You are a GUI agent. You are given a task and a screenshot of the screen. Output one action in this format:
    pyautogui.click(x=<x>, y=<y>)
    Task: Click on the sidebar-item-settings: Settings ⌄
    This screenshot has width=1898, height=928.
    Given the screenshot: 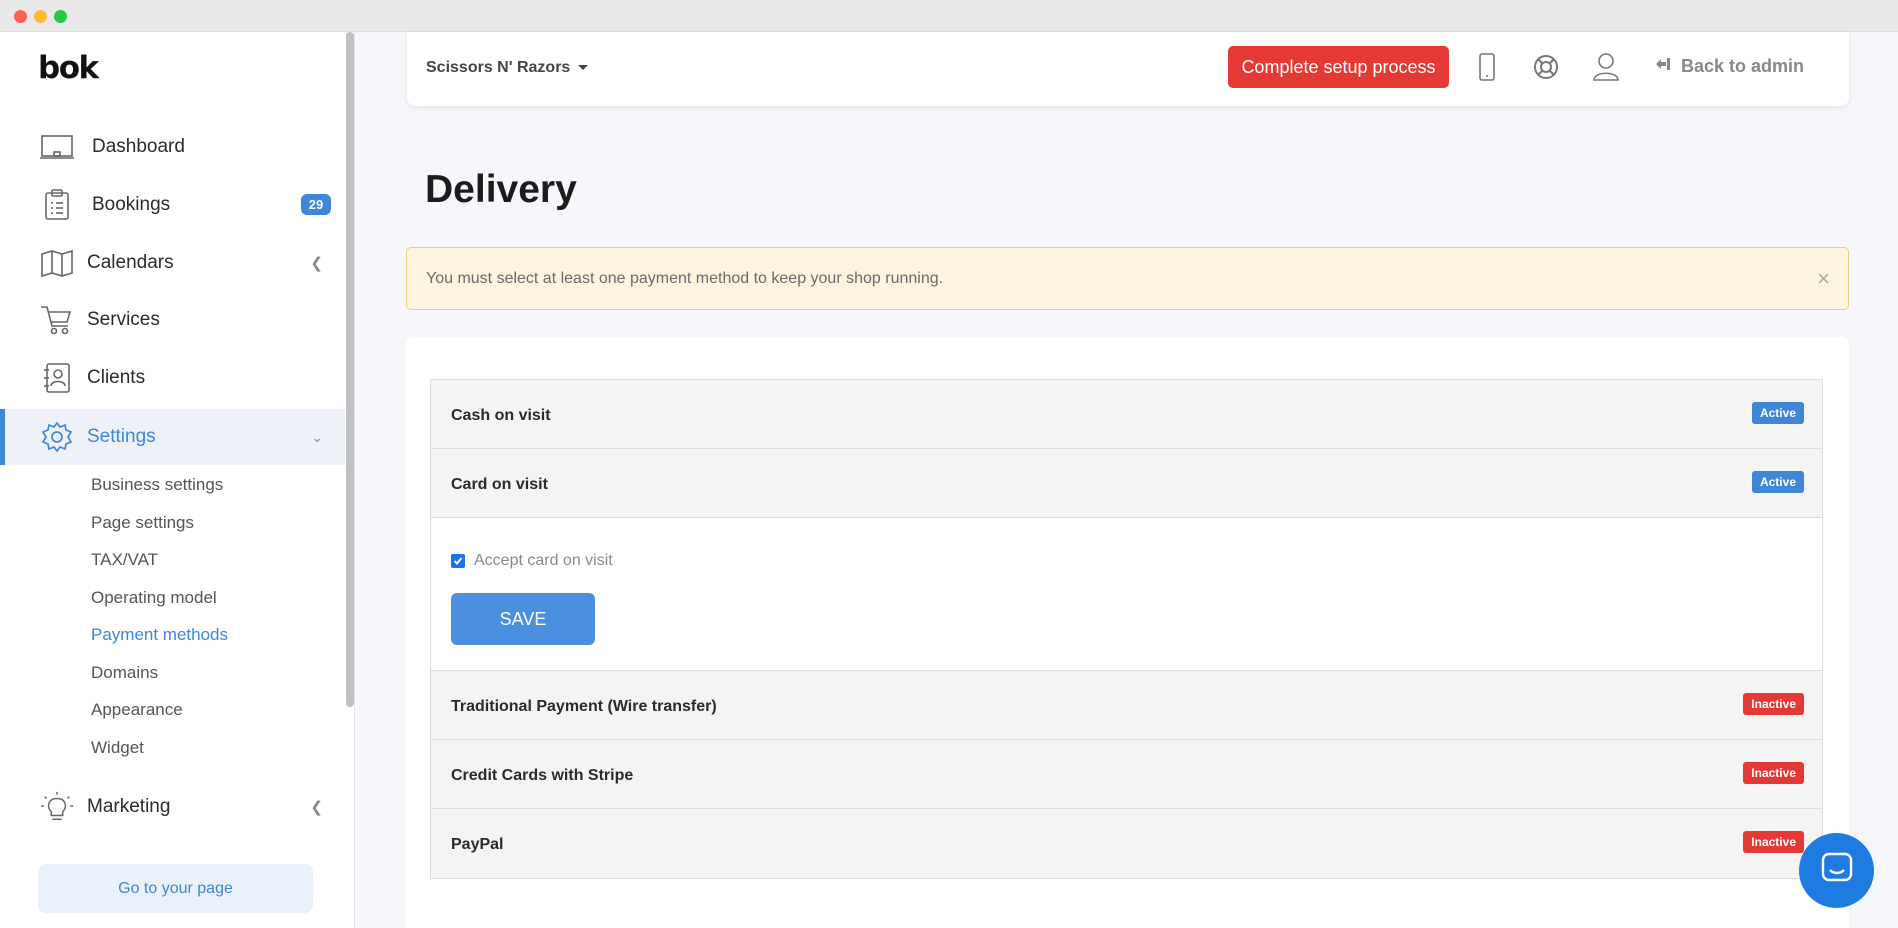 What is the action you would take?
    pyautogui.click(x=172, y=437)
    